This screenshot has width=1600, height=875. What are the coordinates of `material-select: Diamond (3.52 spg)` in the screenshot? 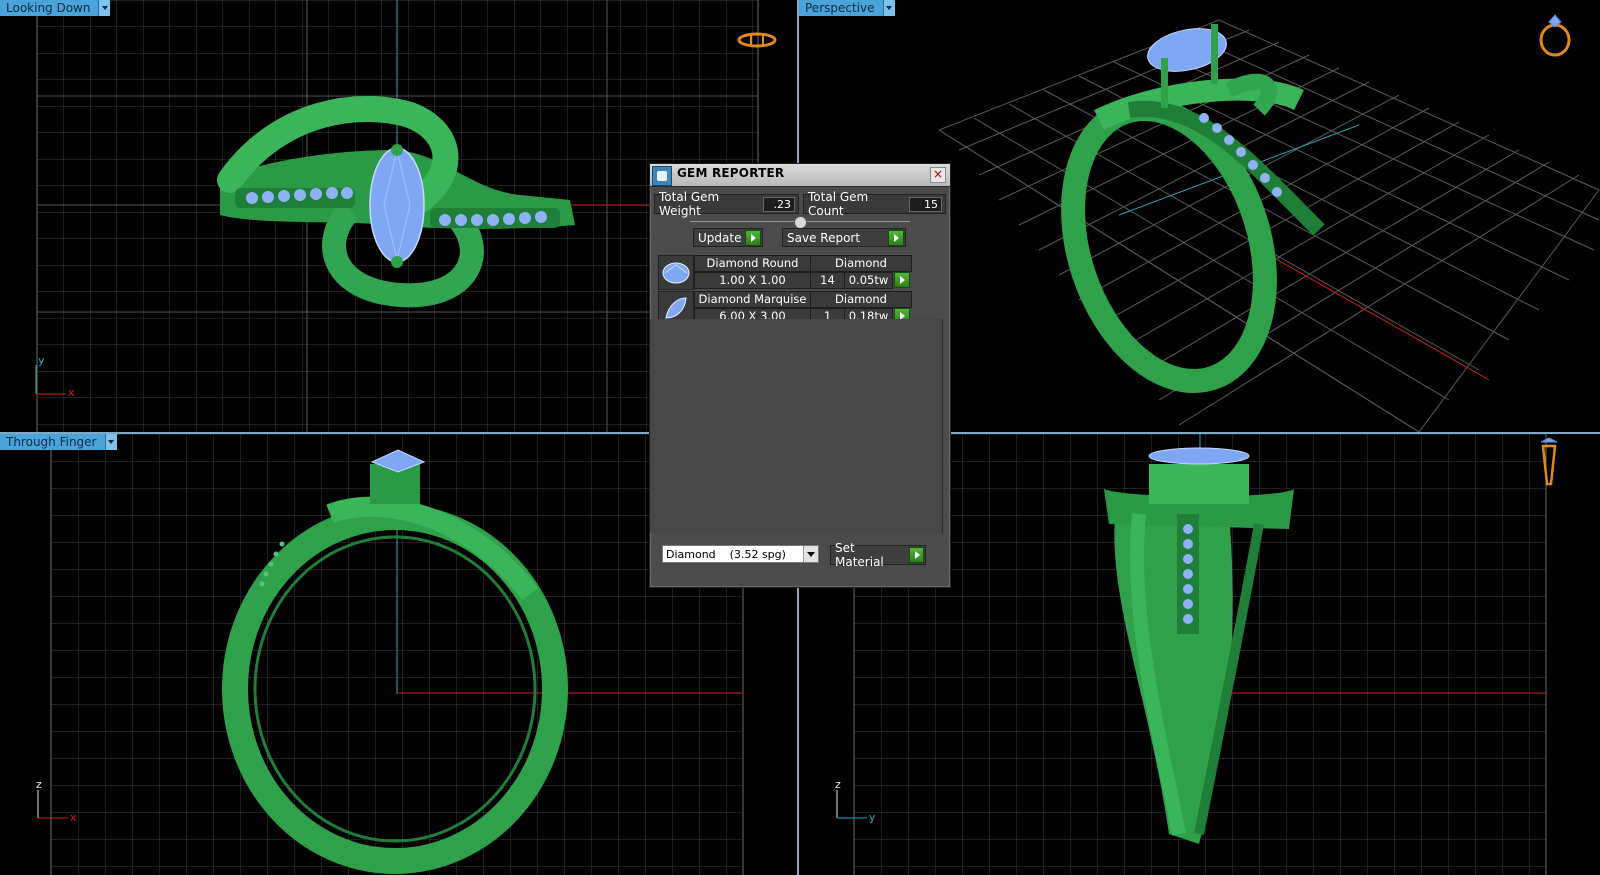 It's located at (740, 554).